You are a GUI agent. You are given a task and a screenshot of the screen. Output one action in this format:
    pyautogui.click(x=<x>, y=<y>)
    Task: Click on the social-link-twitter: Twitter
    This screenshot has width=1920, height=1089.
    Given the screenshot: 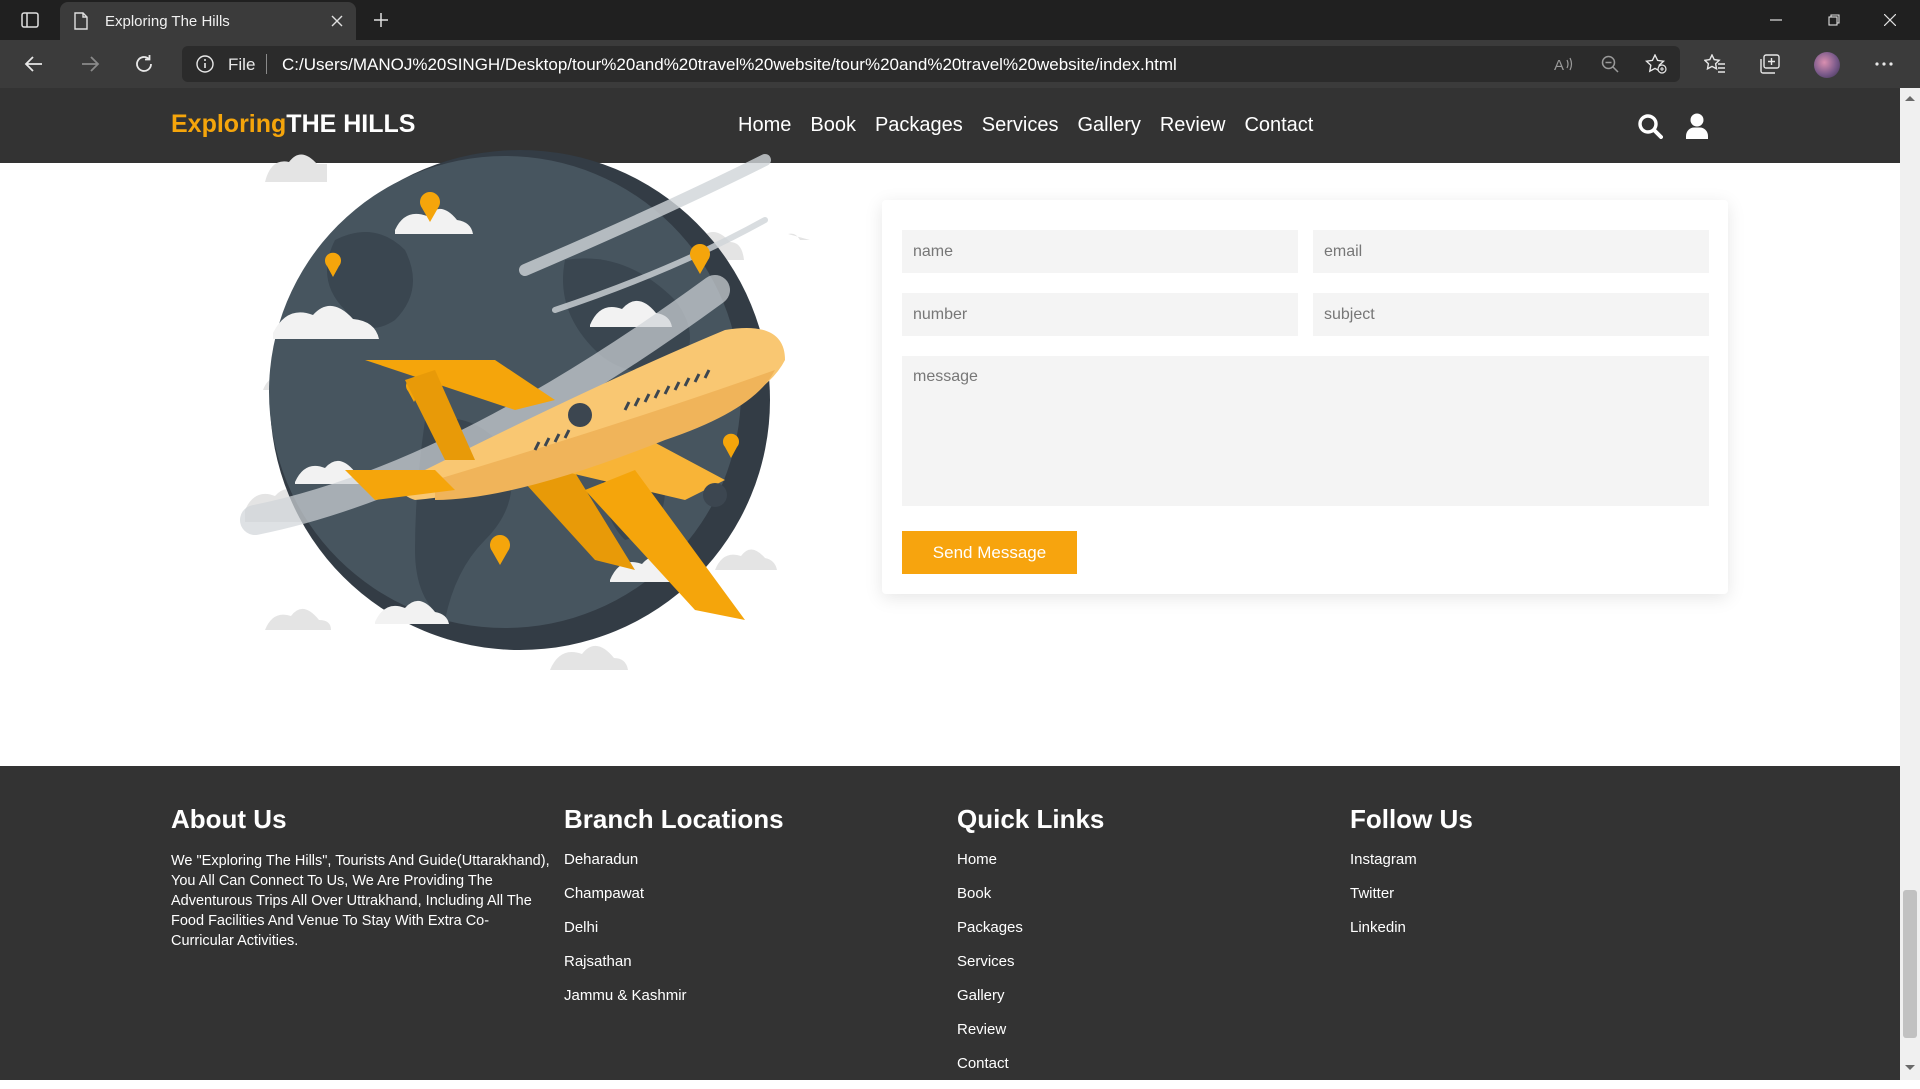 What is the action you would take?
    pyautogui.click(x=1411, y=902)
    